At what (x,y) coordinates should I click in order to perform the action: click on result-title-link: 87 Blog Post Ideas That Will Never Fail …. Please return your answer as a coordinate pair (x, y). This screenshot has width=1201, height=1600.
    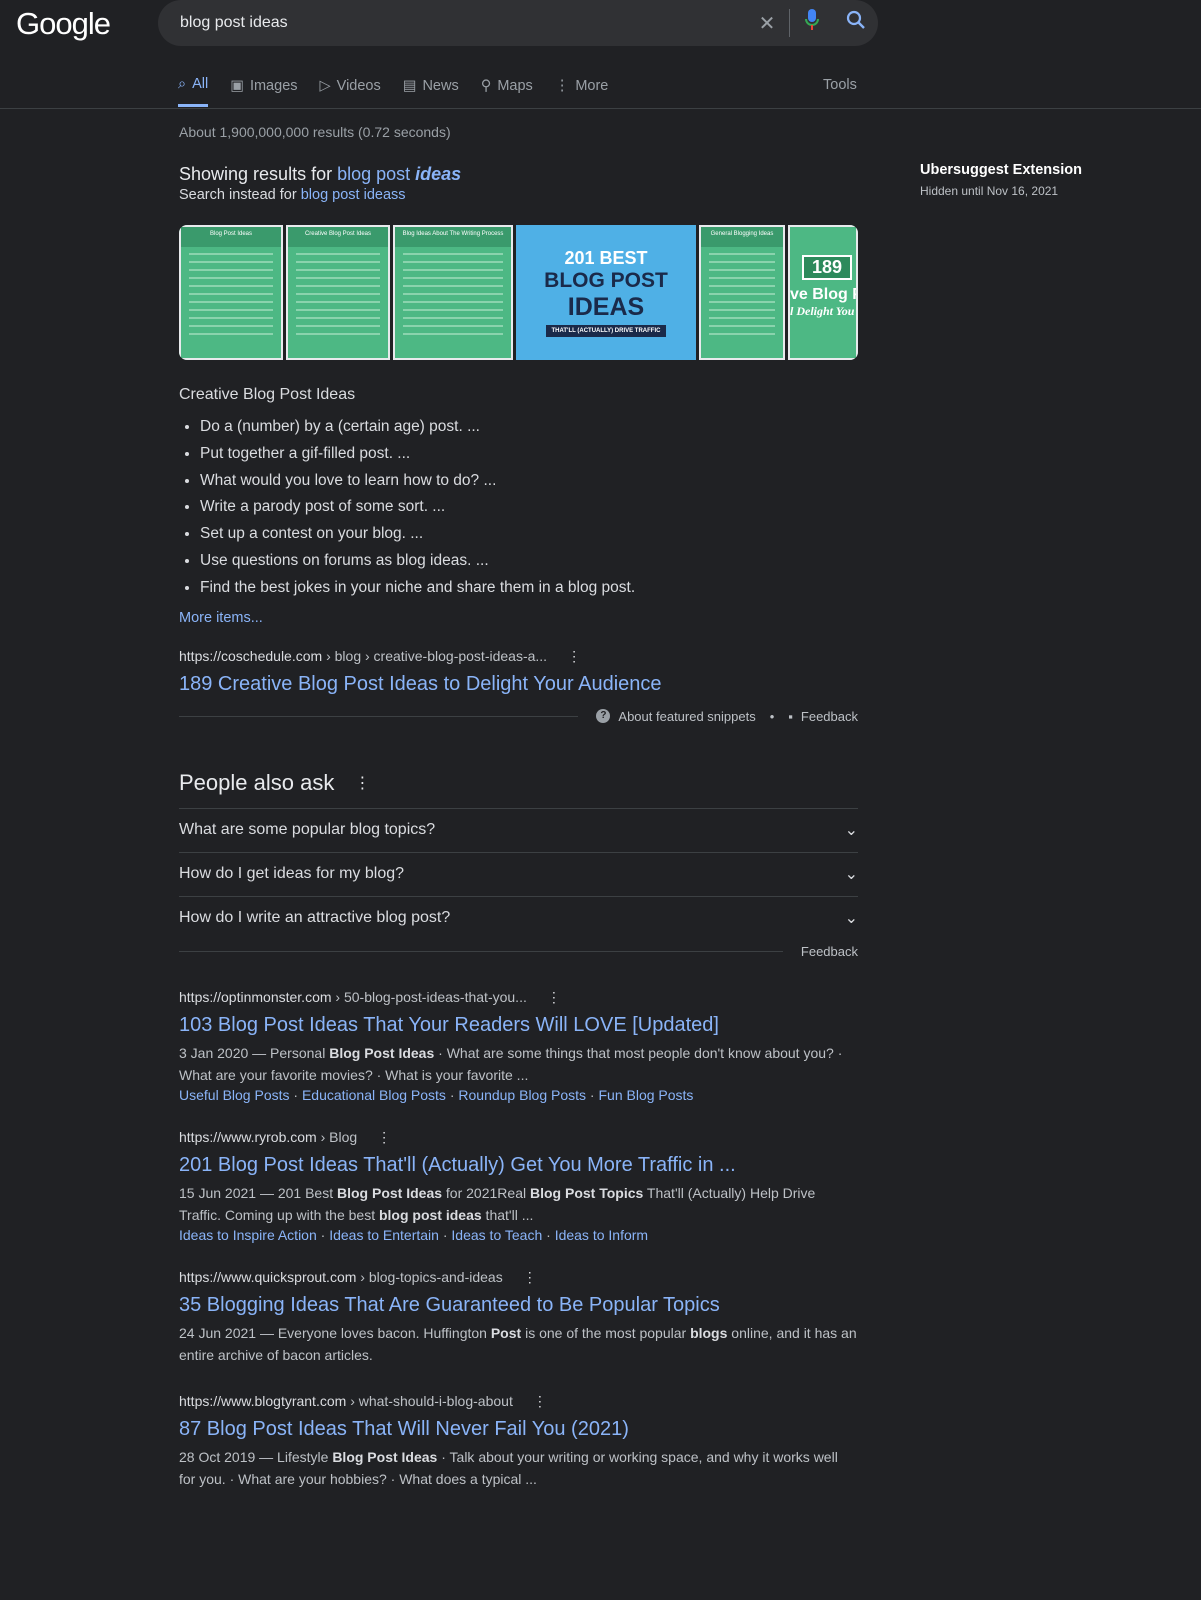
    Looking at the image, I should click on (518, 1429).